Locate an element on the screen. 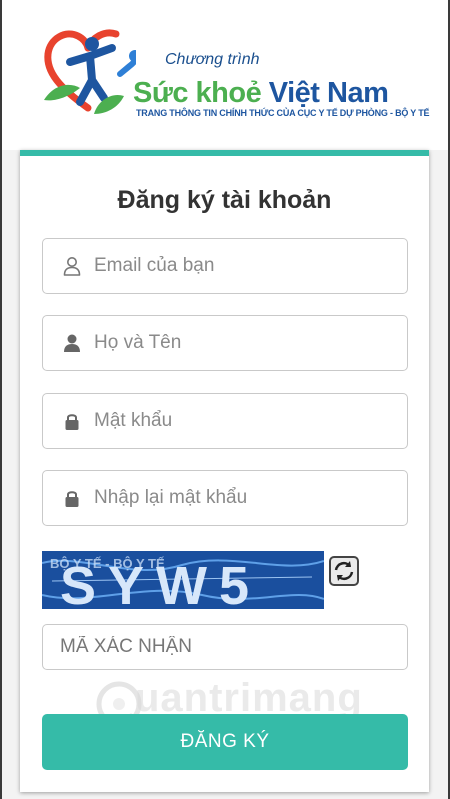 Image resolution: width=450 pixels, height=799 pixels. email-input is located at coordinates (244, 266).